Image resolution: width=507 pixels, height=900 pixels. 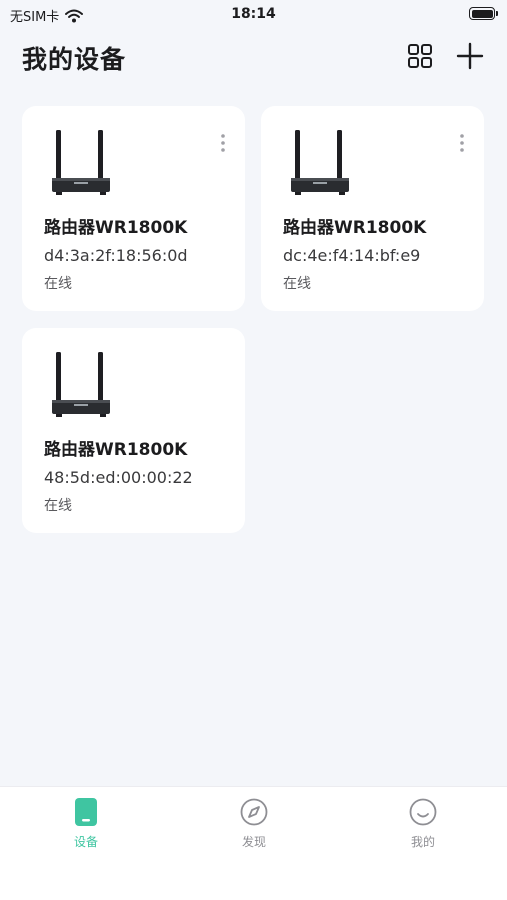 What do you see at coordinates (372, 208) in the screenshot?
I see `device-card: 路由器WR1800K dc:4e:f4:14:bf:e9 在线` at bounding box center [372, 208].